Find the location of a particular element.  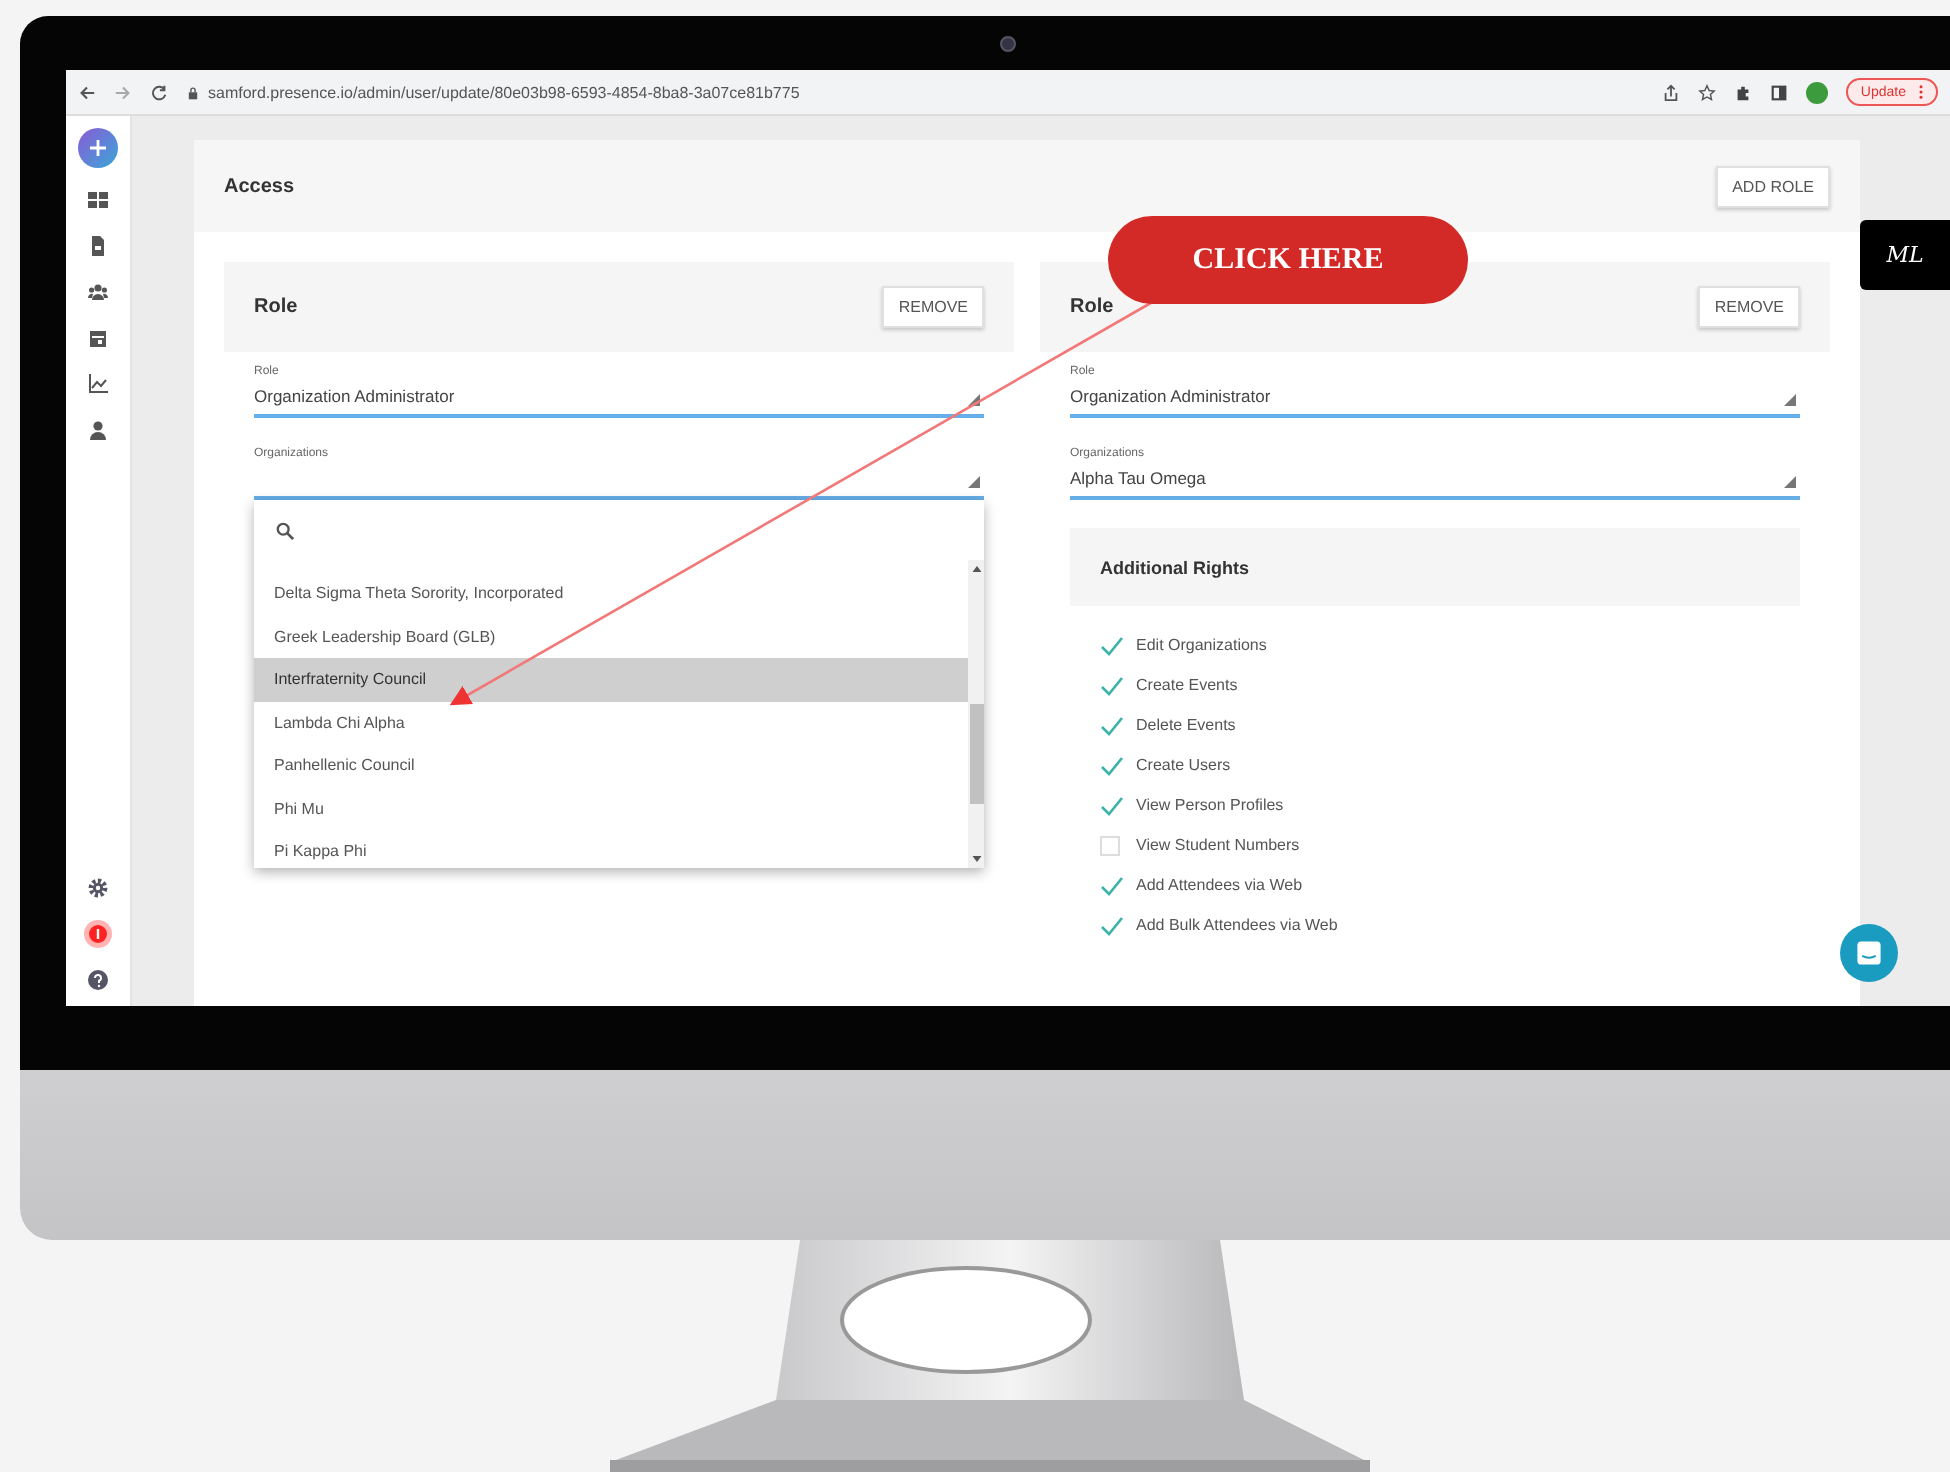

right-label: Edit Organizations is located at coordinates (1201, 645).